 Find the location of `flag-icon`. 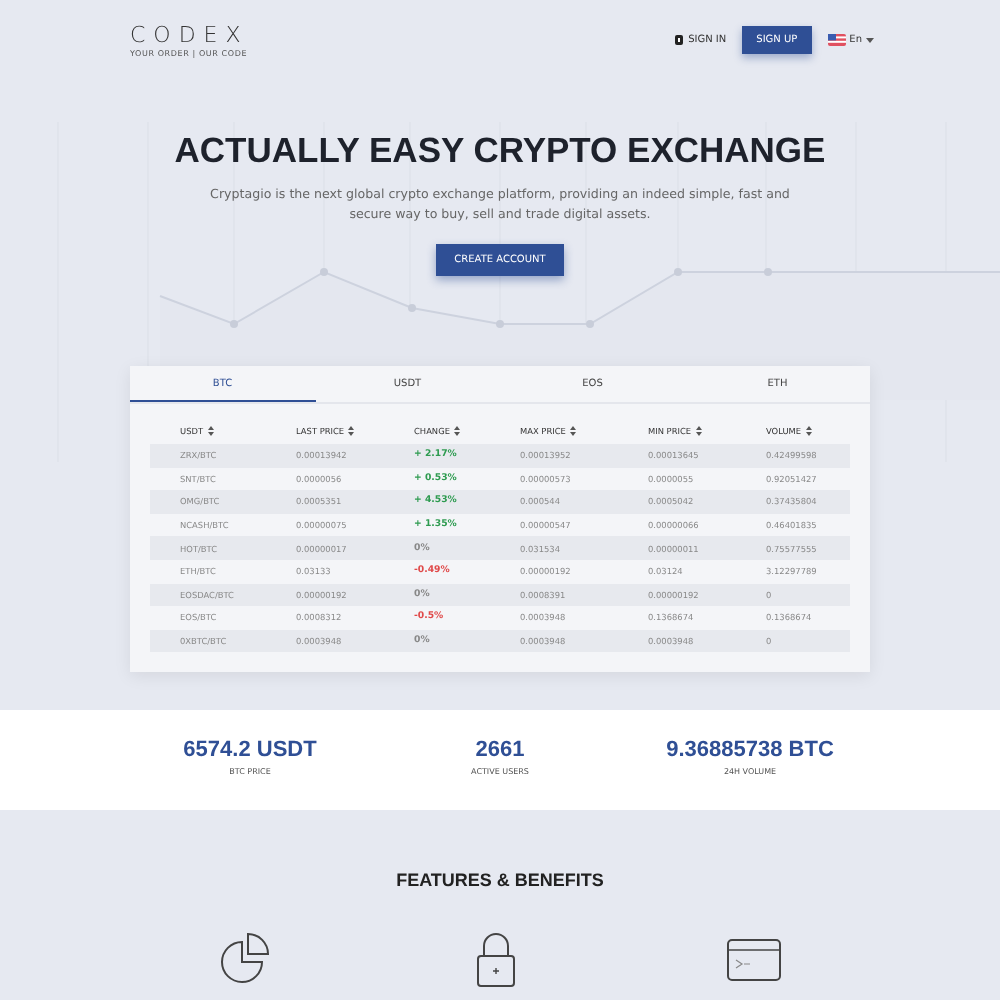

flag-icon is located at coordinates (836, 40).